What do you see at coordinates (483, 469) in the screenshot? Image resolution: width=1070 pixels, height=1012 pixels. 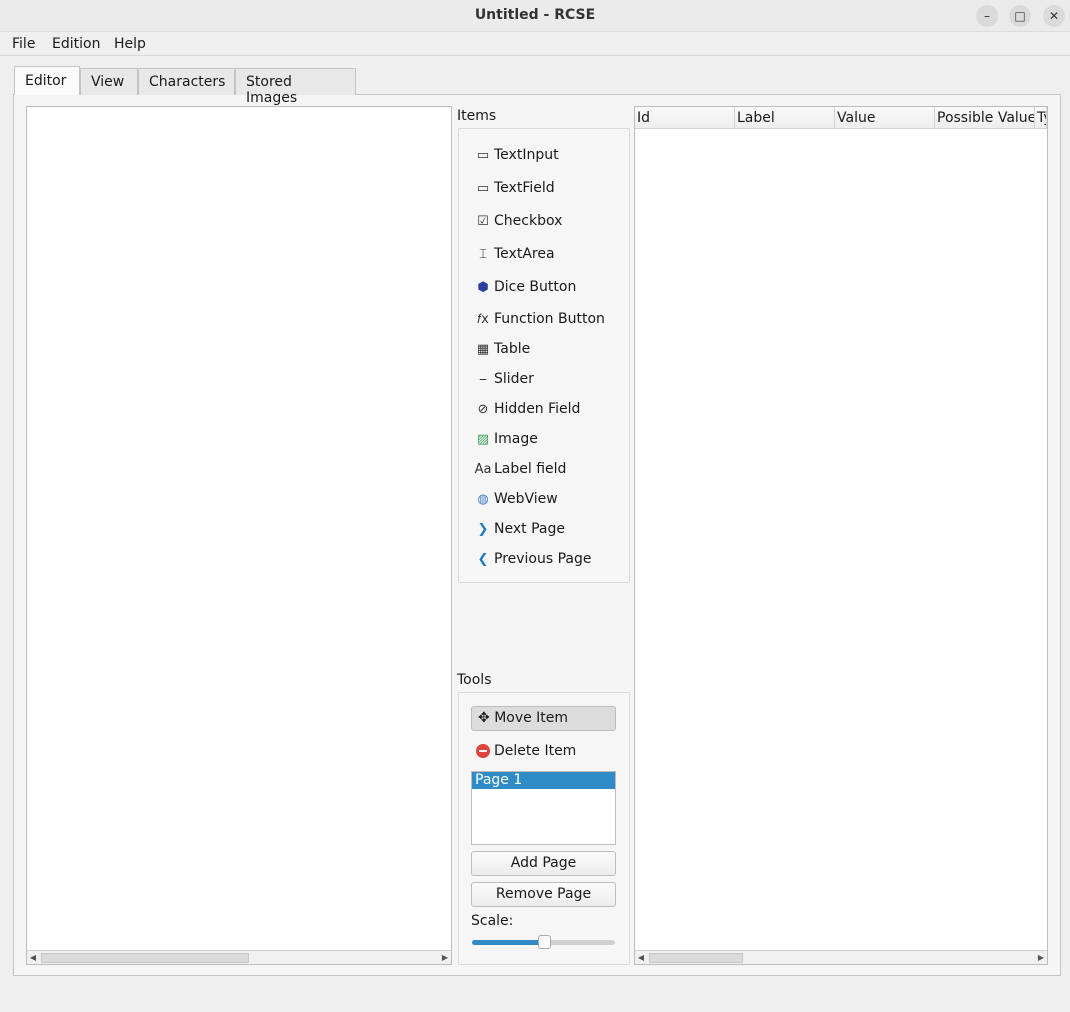 I see `font-icon: Aa` at bounding box center [483, 469].